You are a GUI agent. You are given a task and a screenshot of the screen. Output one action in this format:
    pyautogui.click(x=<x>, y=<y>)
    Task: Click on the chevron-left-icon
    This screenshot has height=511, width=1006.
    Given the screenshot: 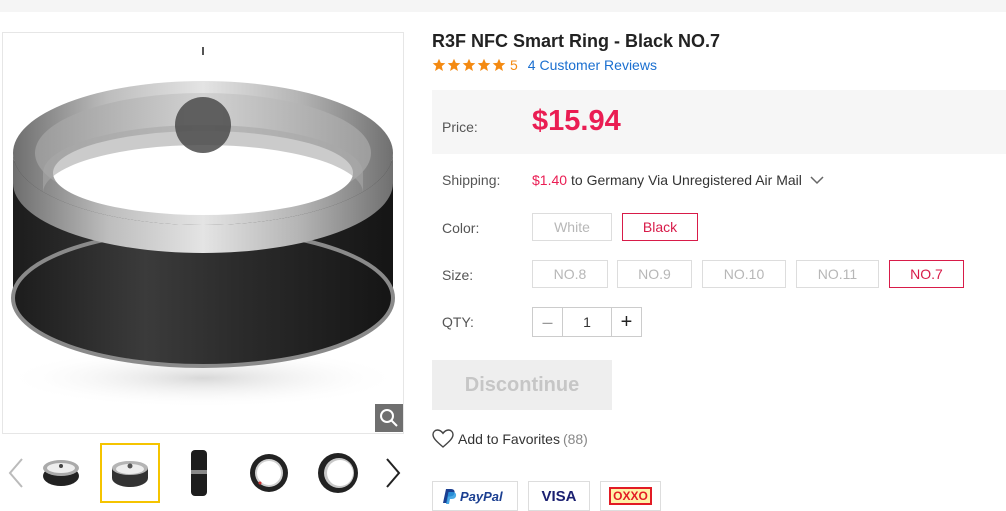 What is the action you would take?
    pyautogui.click(x=15, y=473)
    